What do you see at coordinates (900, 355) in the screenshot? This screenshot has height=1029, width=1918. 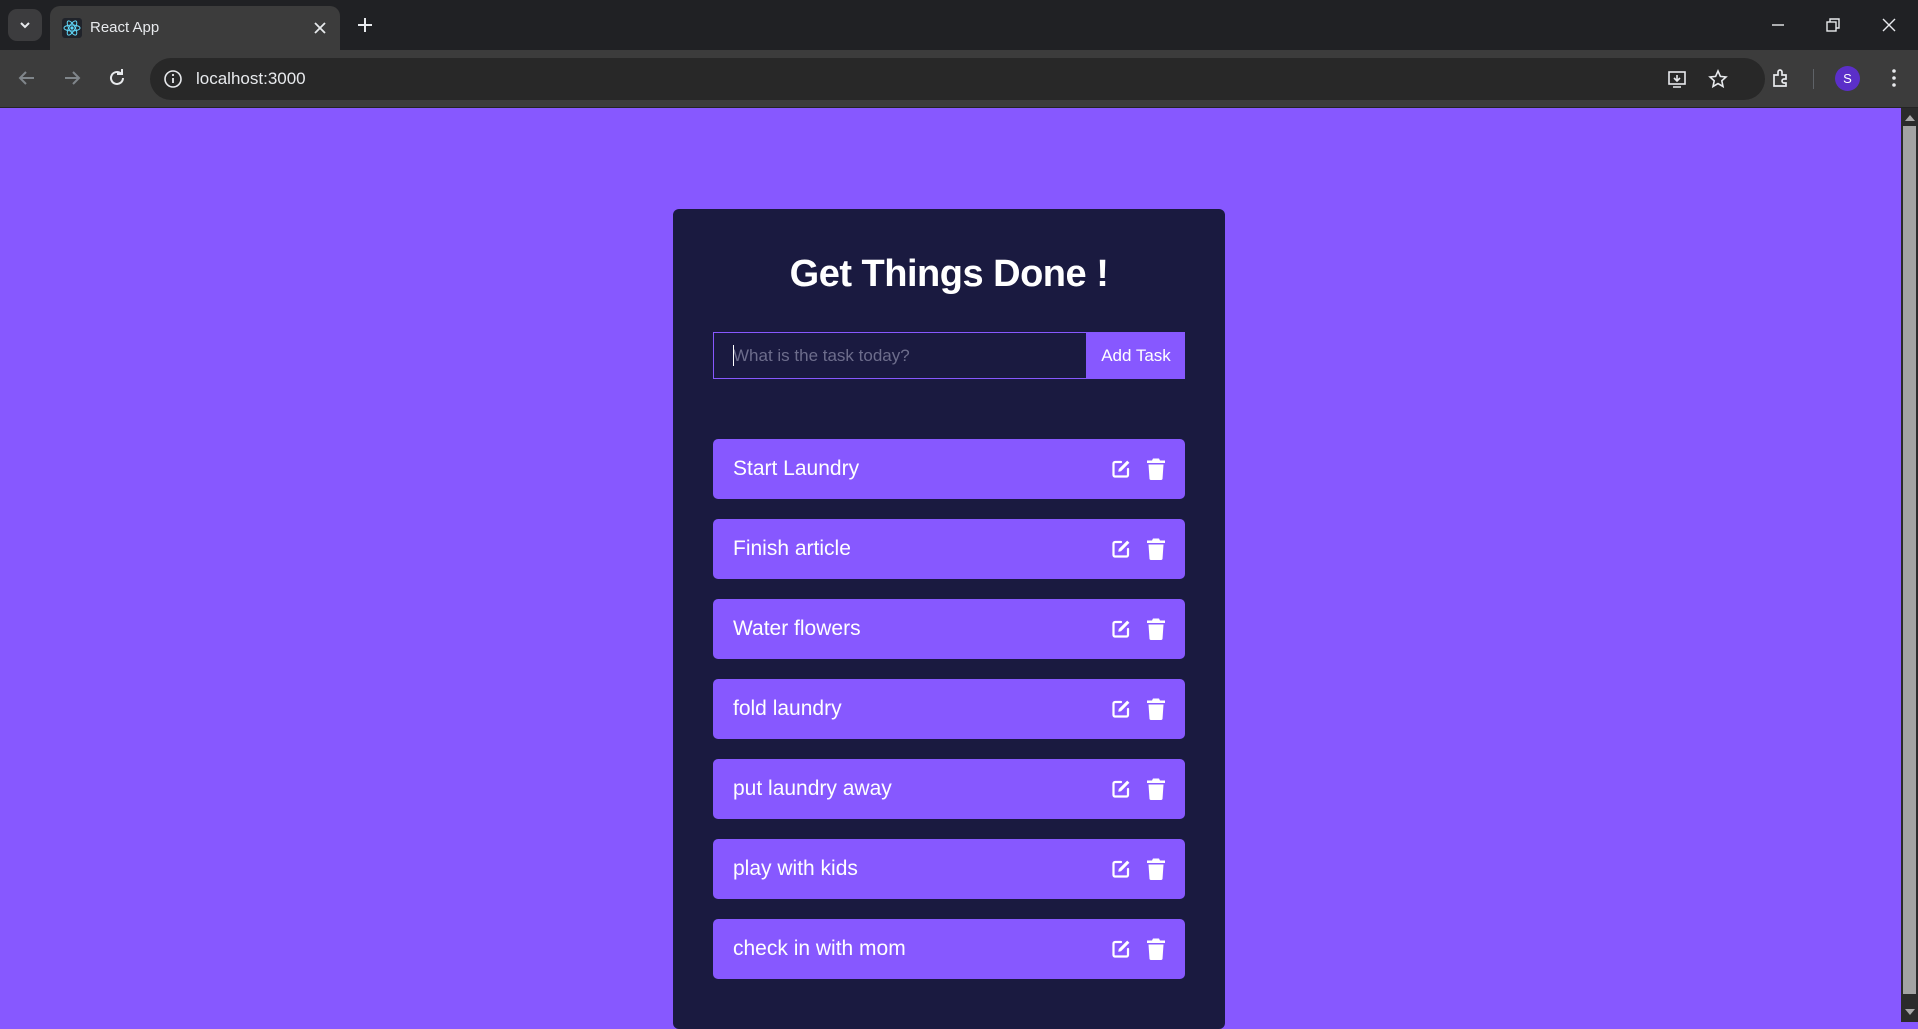 I see `task-input` at bounding box center [900, 355].